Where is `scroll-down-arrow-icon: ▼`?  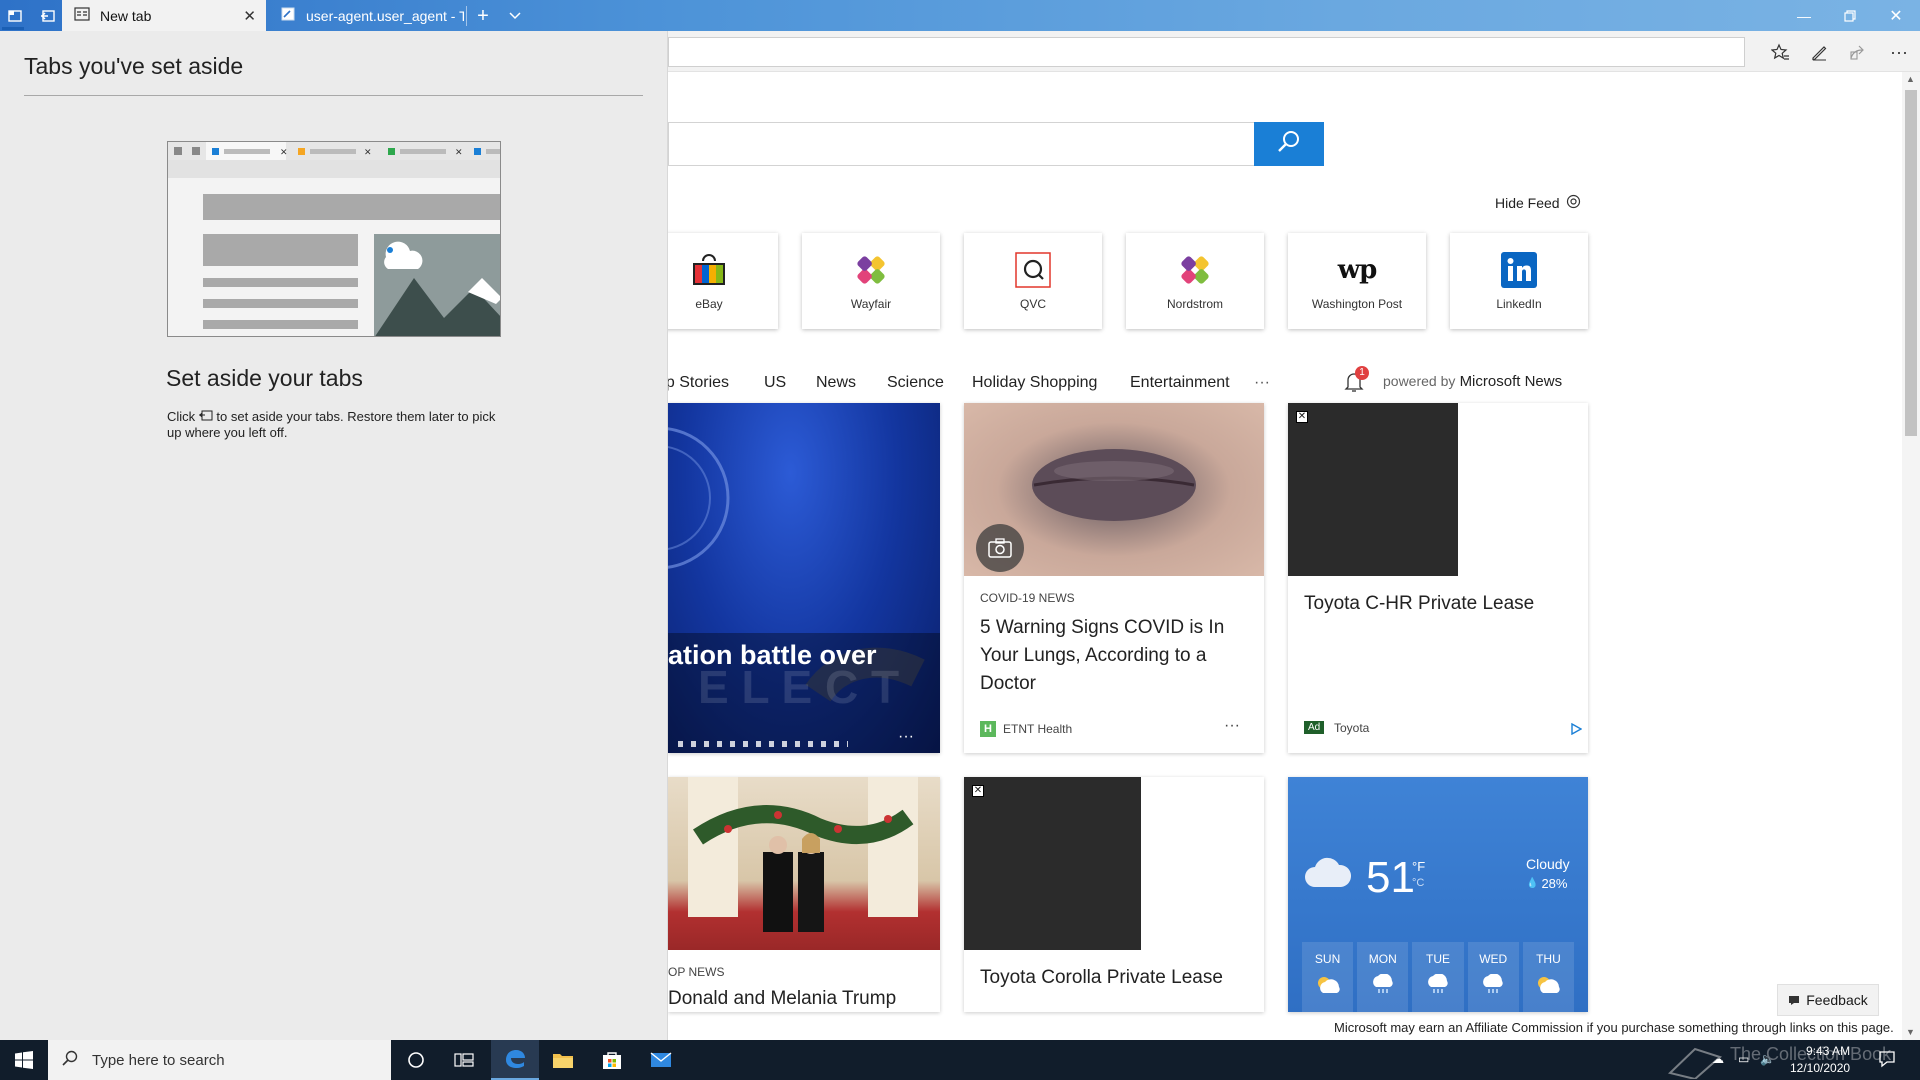
scroll-down-arrow-icon: ▼ is located at coordinates (1910, 1032).